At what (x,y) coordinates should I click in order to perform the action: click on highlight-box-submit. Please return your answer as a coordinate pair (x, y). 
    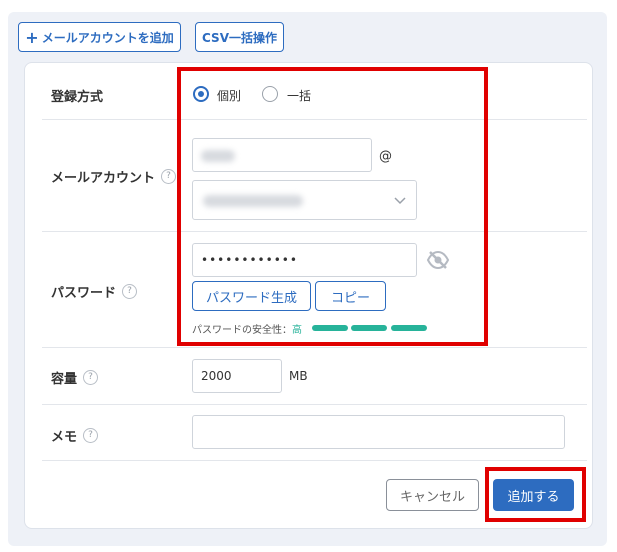
    Looking at the image, I should click on (535, 494).